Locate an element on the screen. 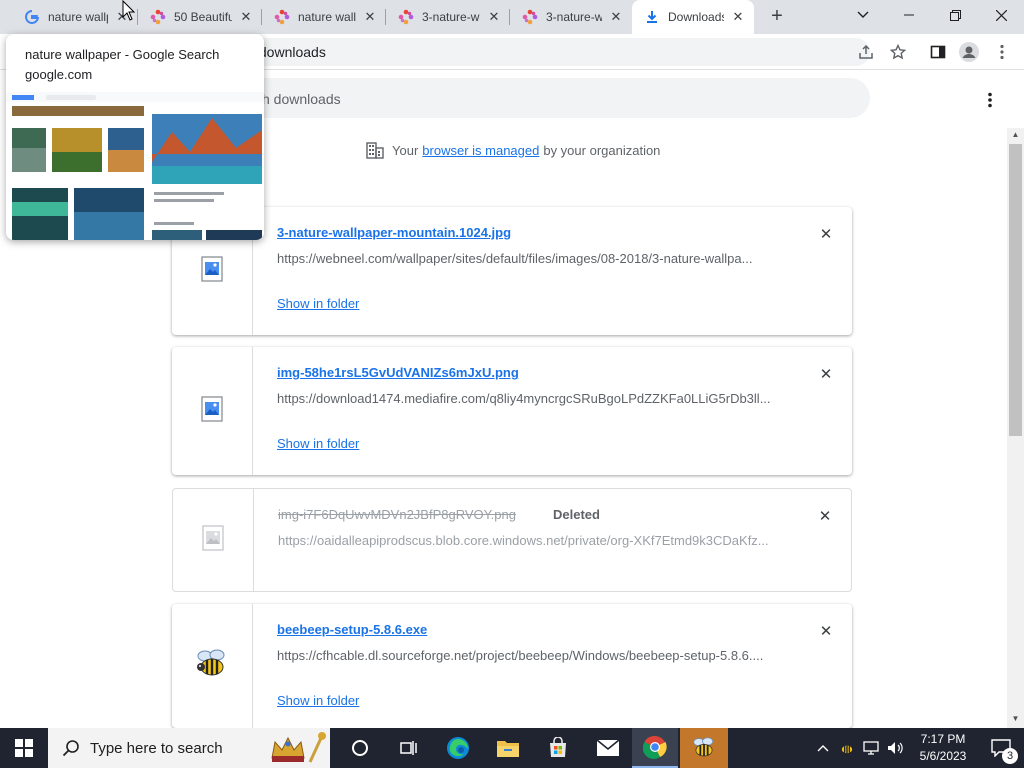  edge-browser-icon is located at coordinates (458, 748).